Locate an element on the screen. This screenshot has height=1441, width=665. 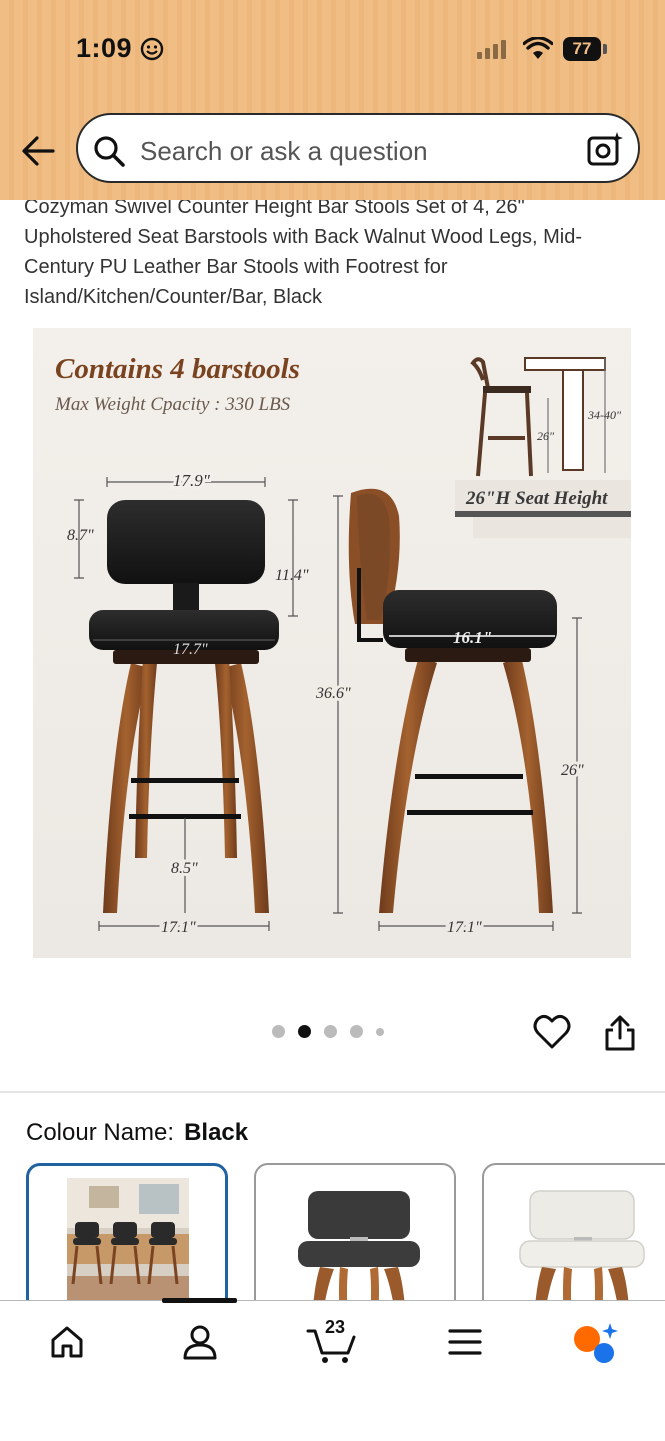
image-pagination is located at coordinates (328, 1031).